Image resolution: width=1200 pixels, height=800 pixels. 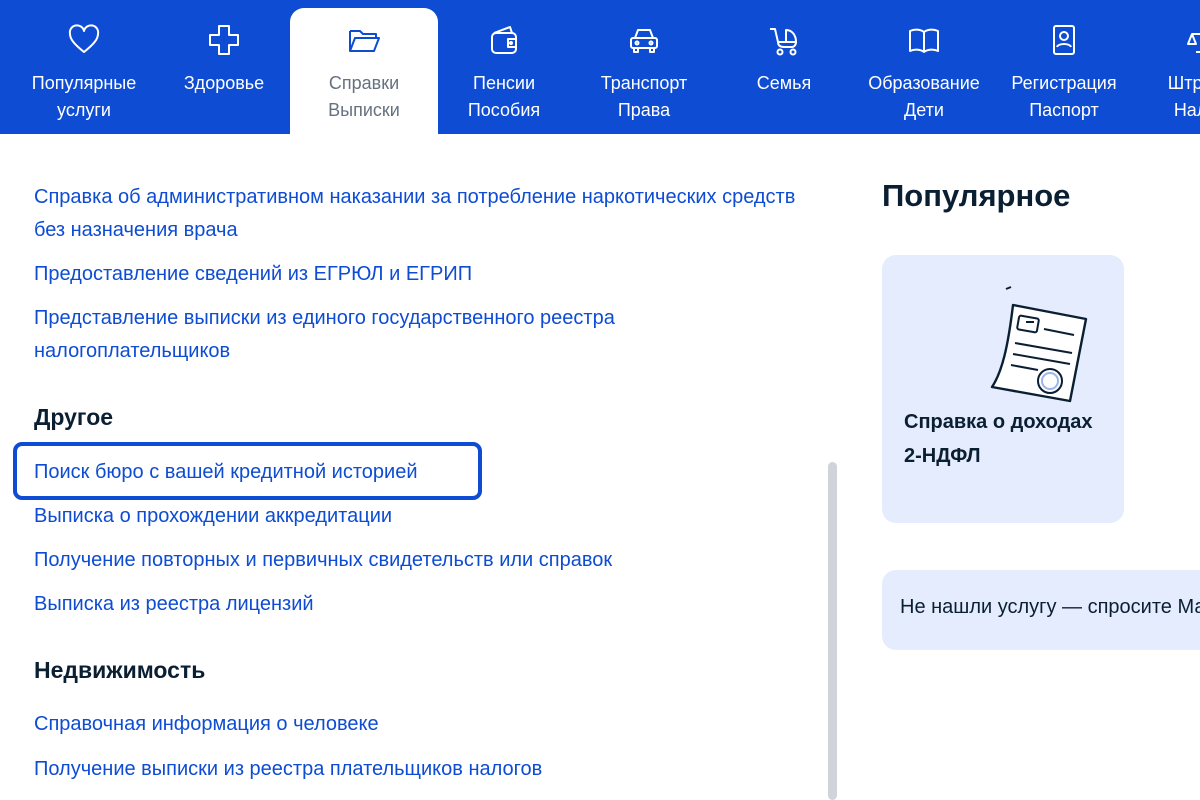 I want to click on service-link: Предоставление сведений из ЕГРЮЛ и ЕГРИП, so click(x=424, y=274).